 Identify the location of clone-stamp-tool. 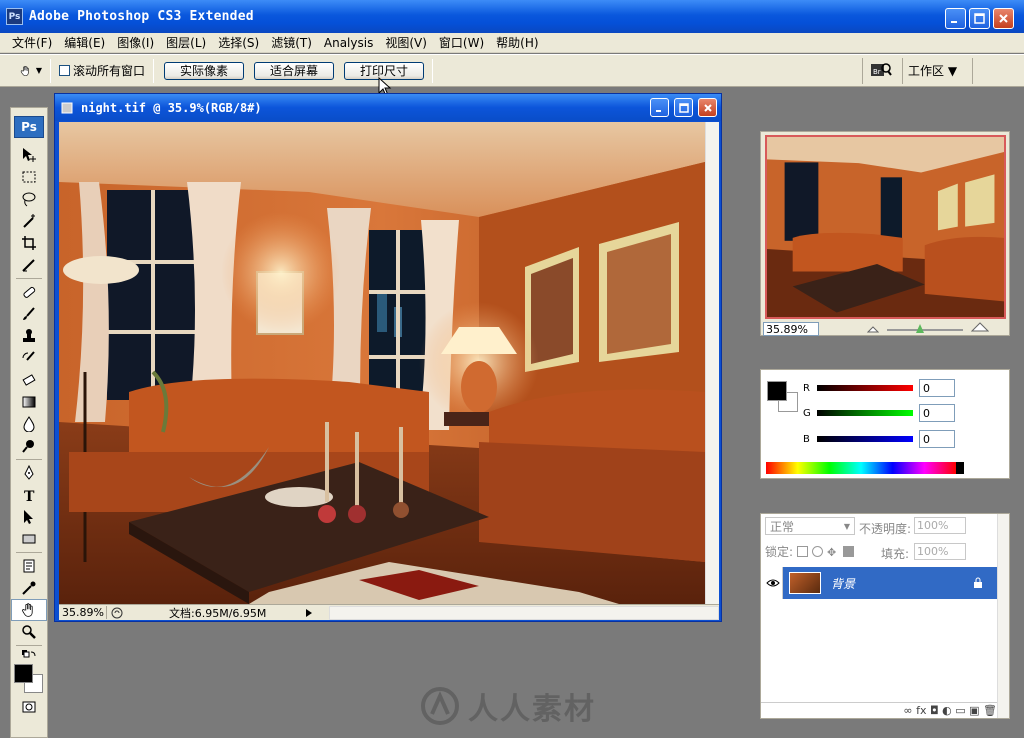
(29, 336).